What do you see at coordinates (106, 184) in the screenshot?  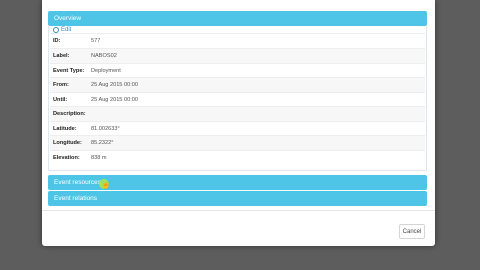 I see `hand-cursor-icon: ☝` at bounding box center [106, 184].